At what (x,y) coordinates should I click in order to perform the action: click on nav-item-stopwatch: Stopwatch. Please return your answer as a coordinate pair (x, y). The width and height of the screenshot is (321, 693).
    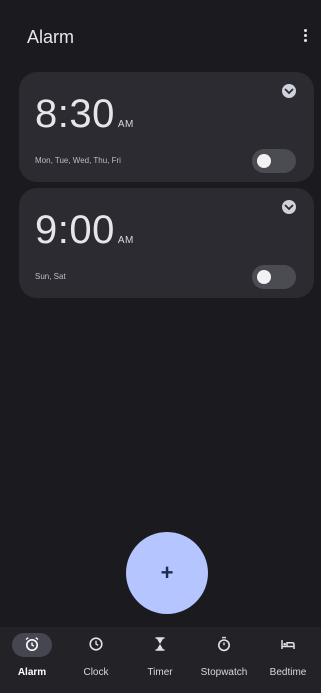
    Looking at the image, I should click on (224, 660).